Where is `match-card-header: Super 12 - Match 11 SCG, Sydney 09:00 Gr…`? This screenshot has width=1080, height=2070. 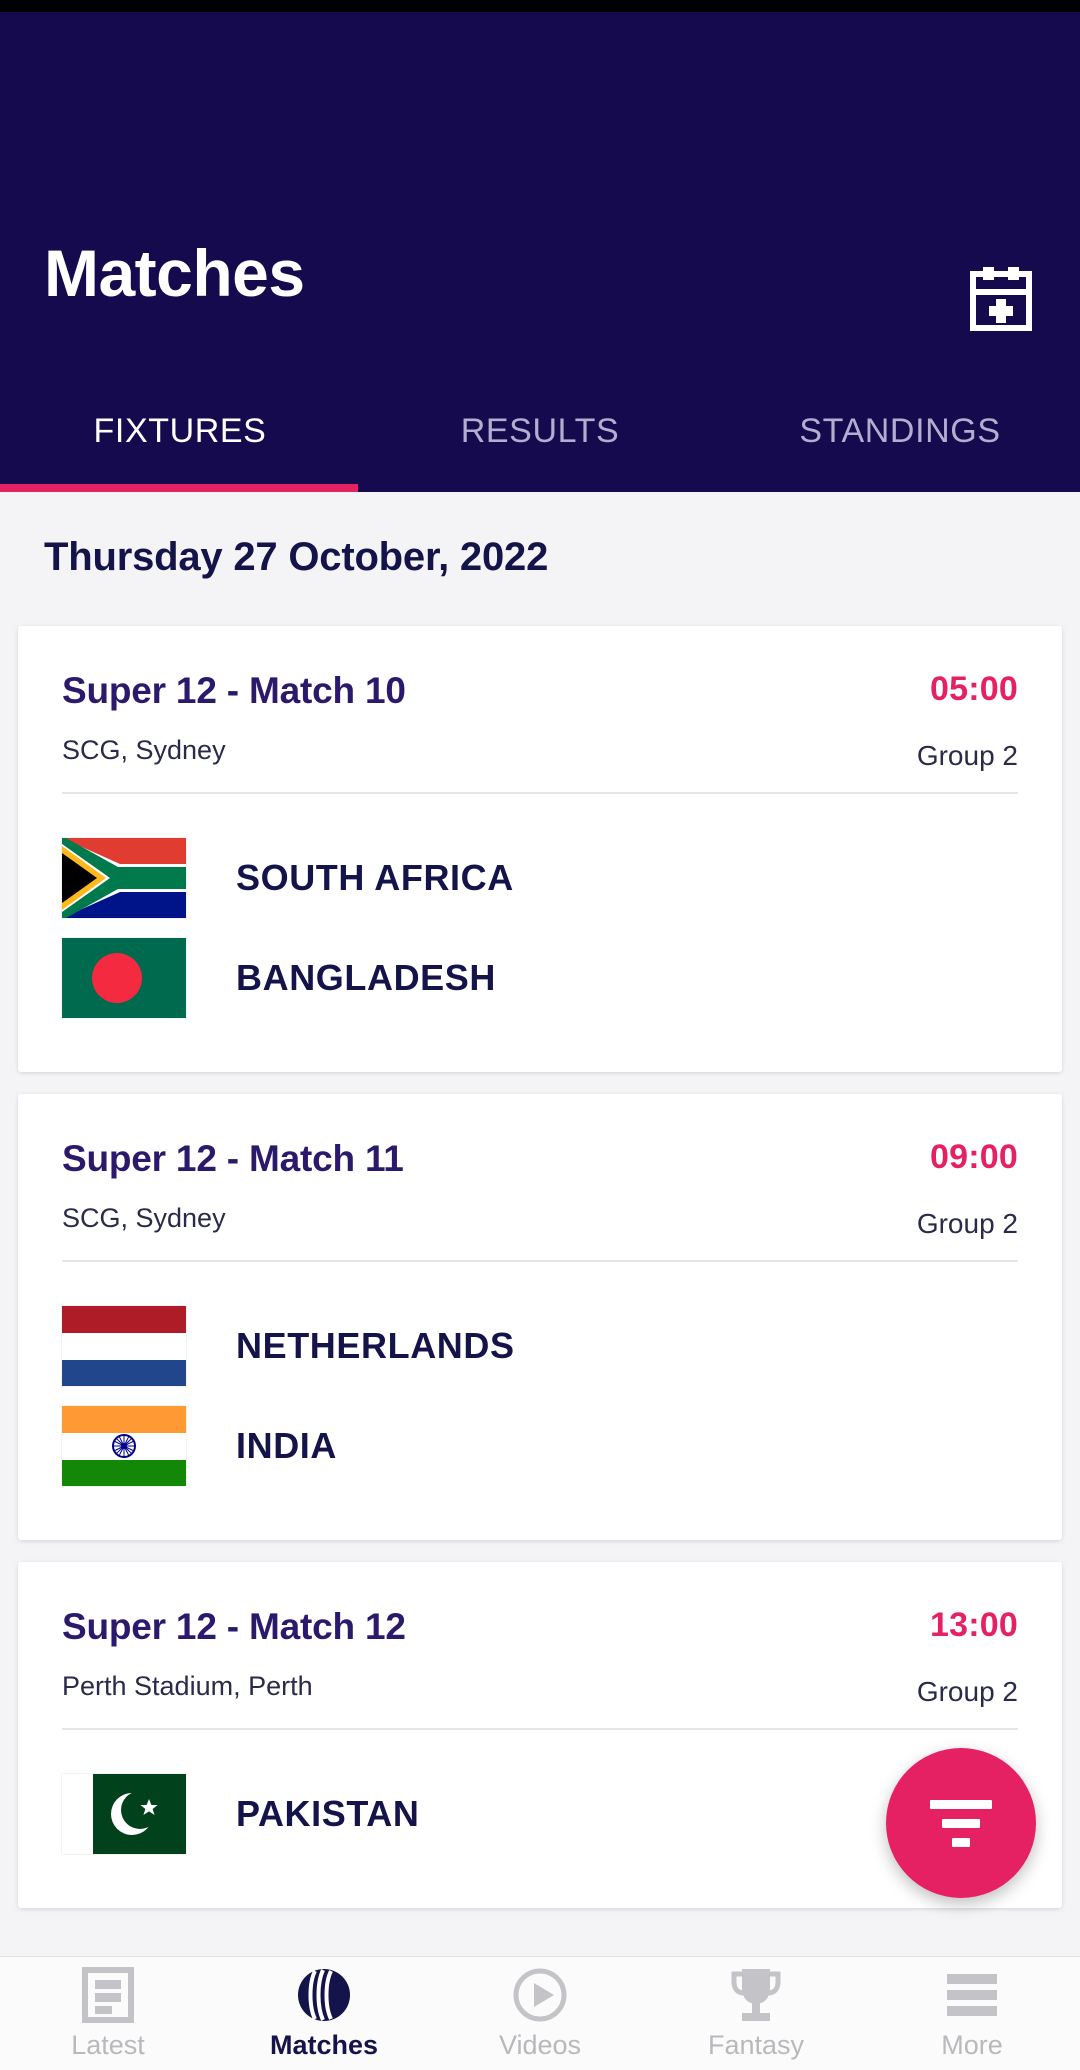
match-card-header: Super 12 - Match 11 SCG, Sydney 09:00 Gr… is located at coordinates (540, 1174).